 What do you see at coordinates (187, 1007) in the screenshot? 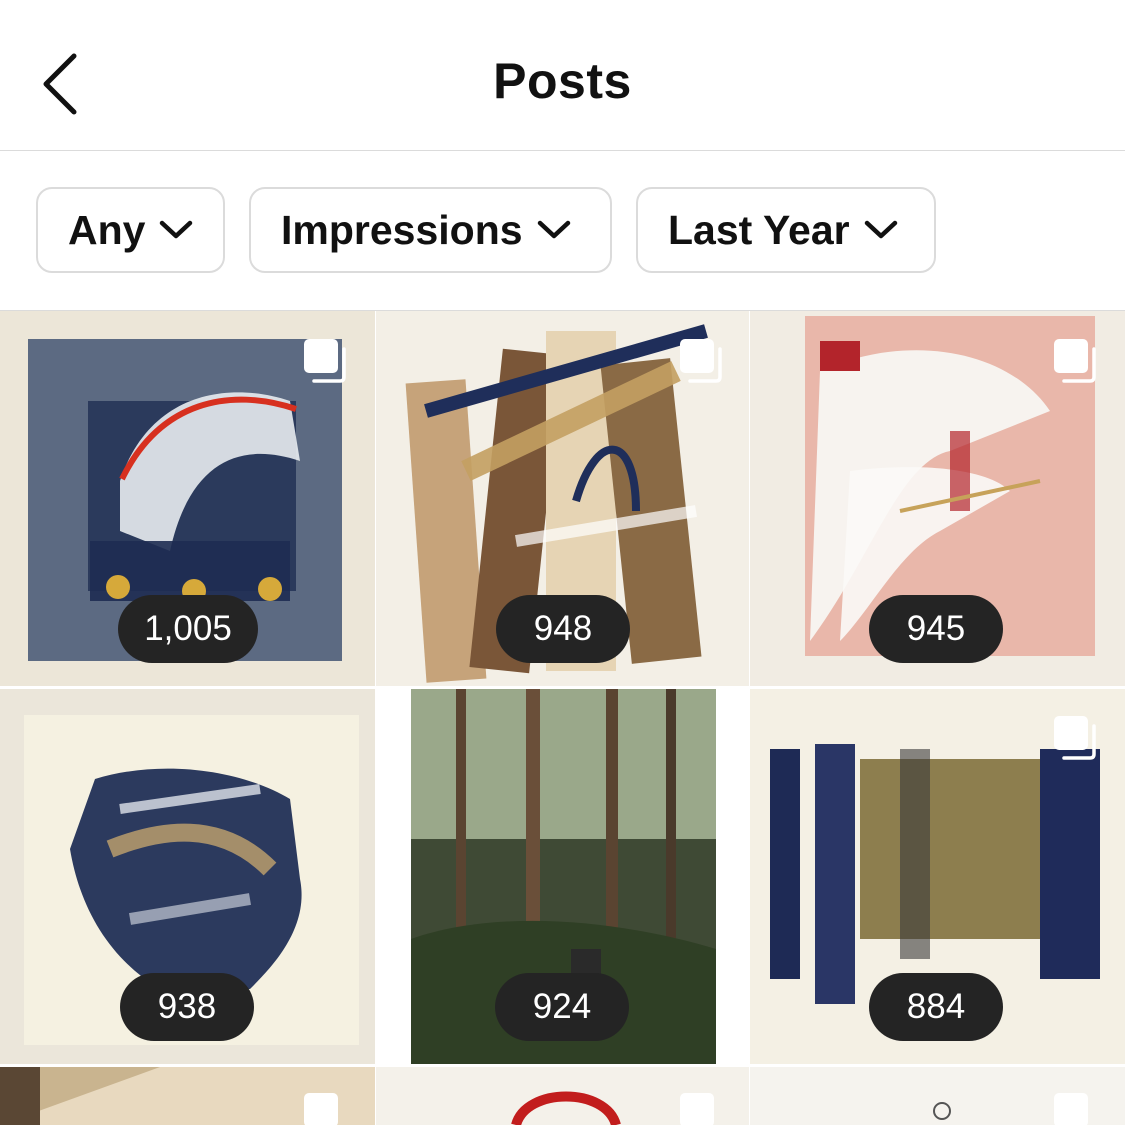
I see `impressions-badge: 938` at bounding box center [187, 1007].